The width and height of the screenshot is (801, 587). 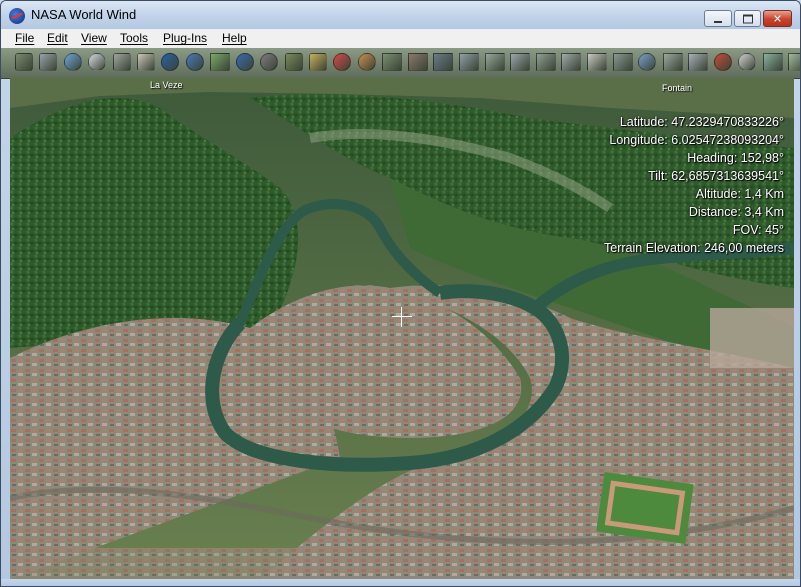 I want to click on tilt-readout: Tilt: 62,6857313639541°, so click(x=716, y=176).